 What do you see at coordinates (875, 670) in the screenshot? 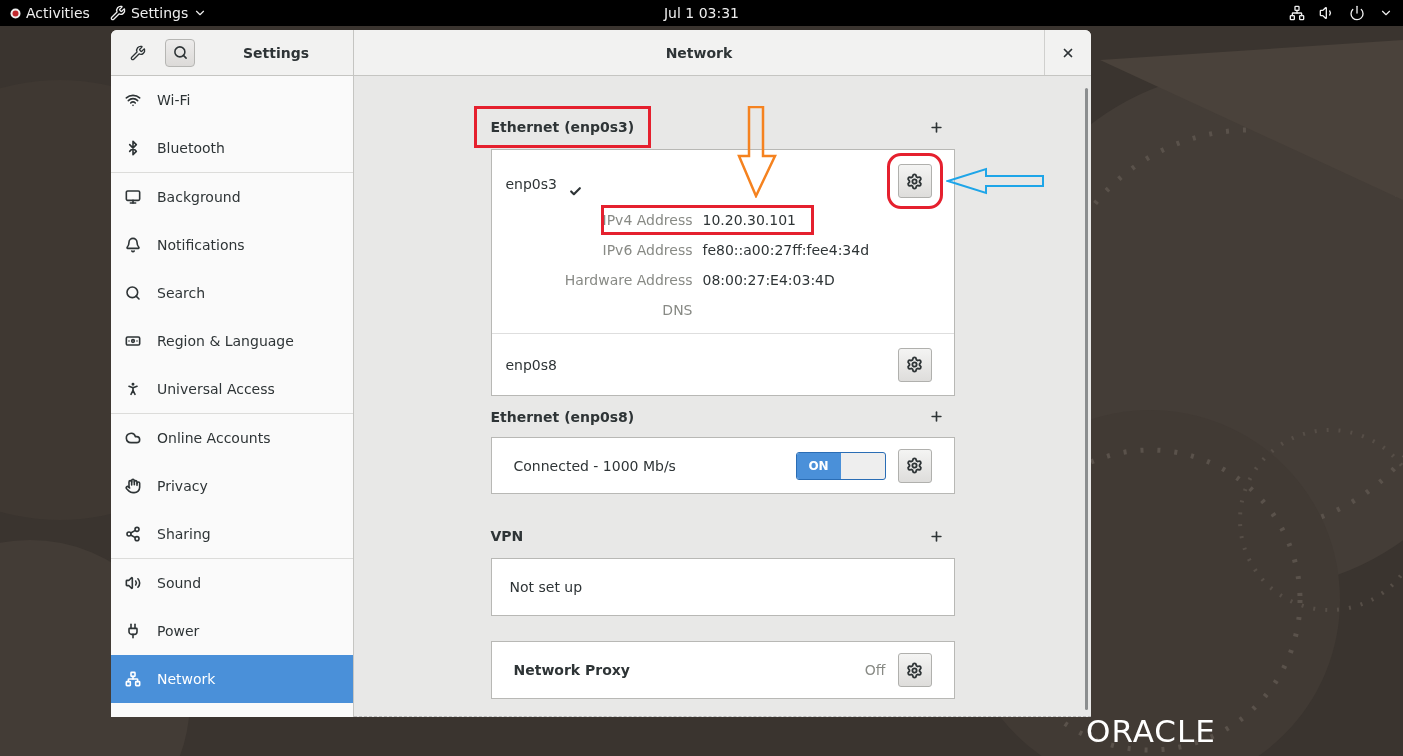
I see `proxy-status: Off` at bounding box center [875, 670].